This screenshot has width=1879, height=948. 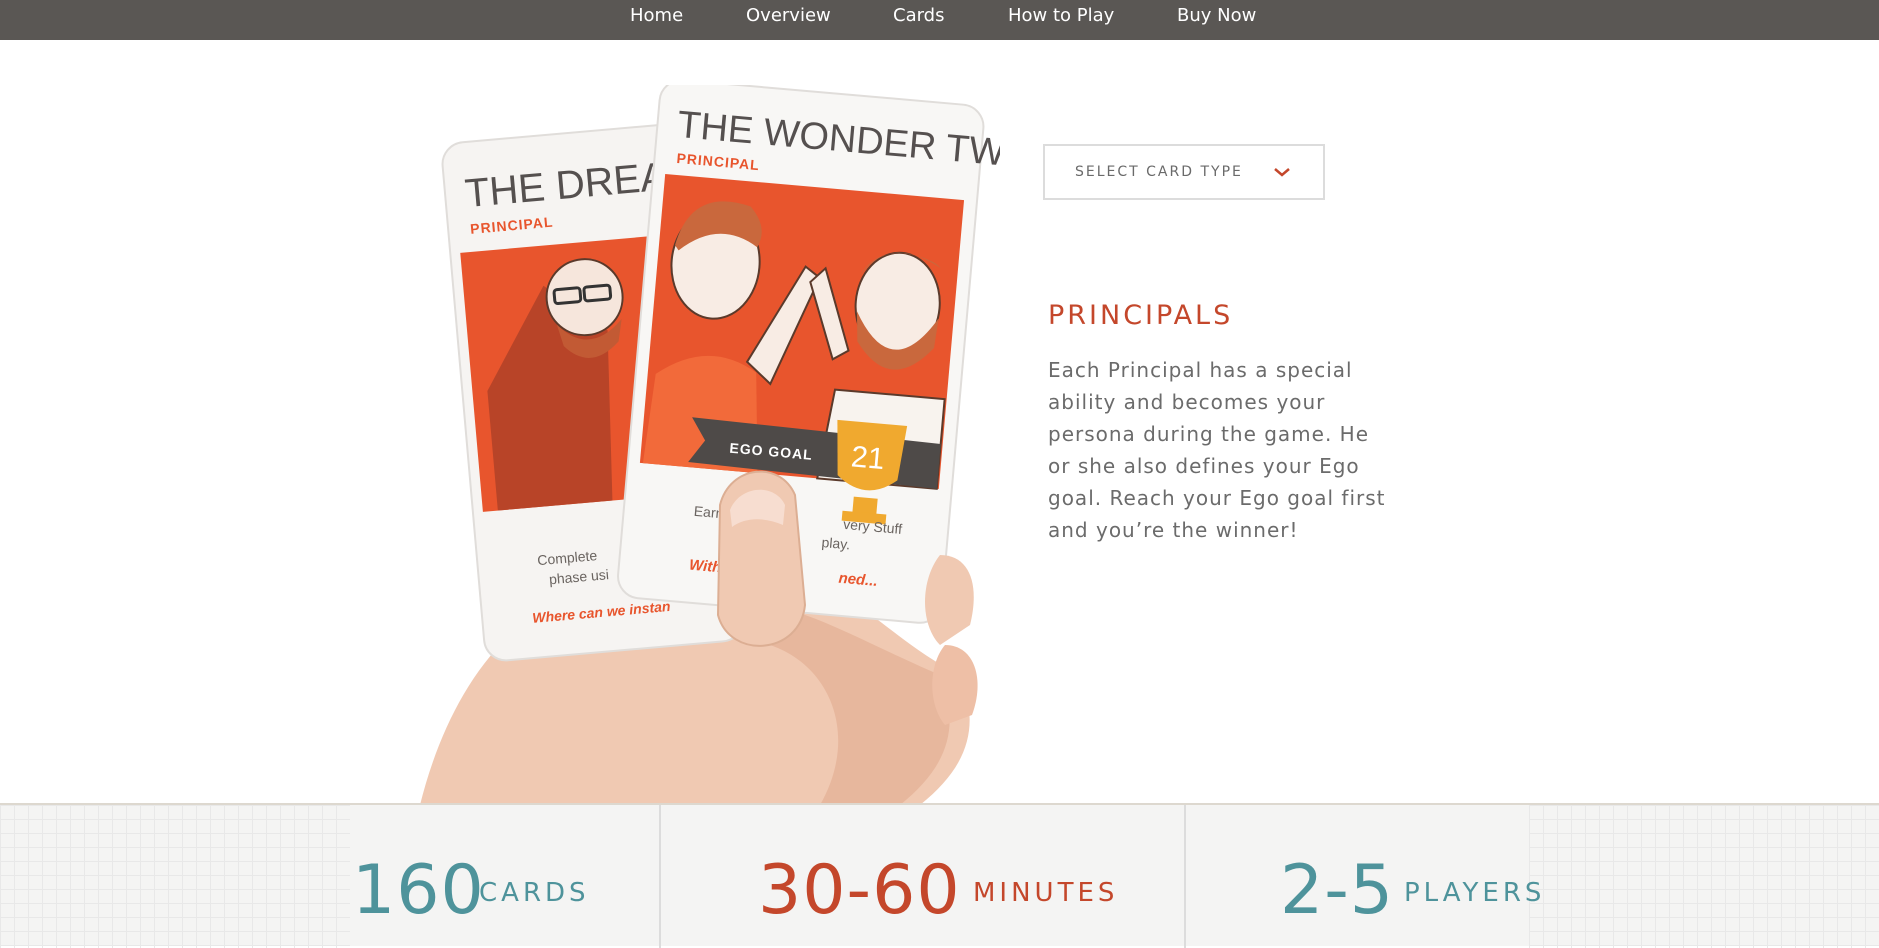 I want to click on stat-players-label: PLAYERS, so click(x=1475, y=893).